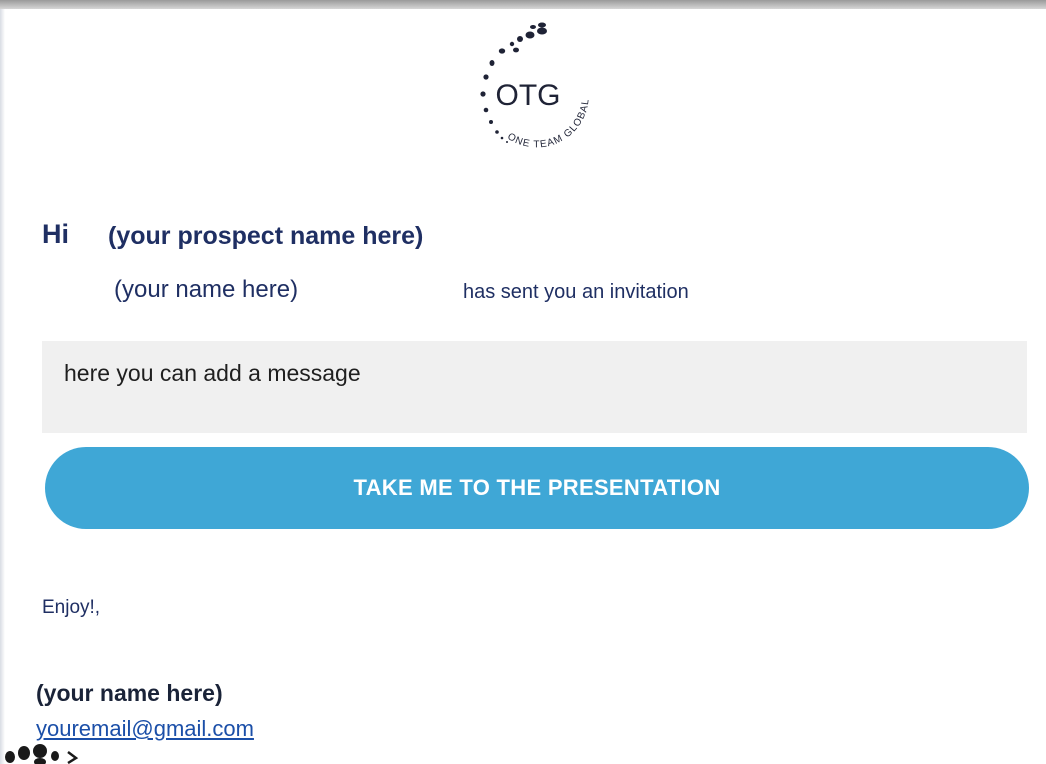 This screenshot has height=764, width=1046. What do you see at coordinates (206, 289) in the screenshot?
I see `sender-name: (your name here)` at bounding box center [206, 289].